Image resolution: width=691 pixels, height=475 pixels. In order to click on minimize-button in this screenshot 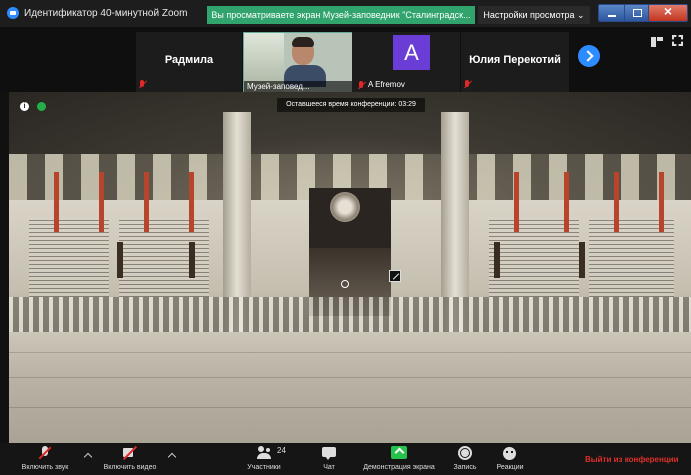, I will do `click(612, 13)`.